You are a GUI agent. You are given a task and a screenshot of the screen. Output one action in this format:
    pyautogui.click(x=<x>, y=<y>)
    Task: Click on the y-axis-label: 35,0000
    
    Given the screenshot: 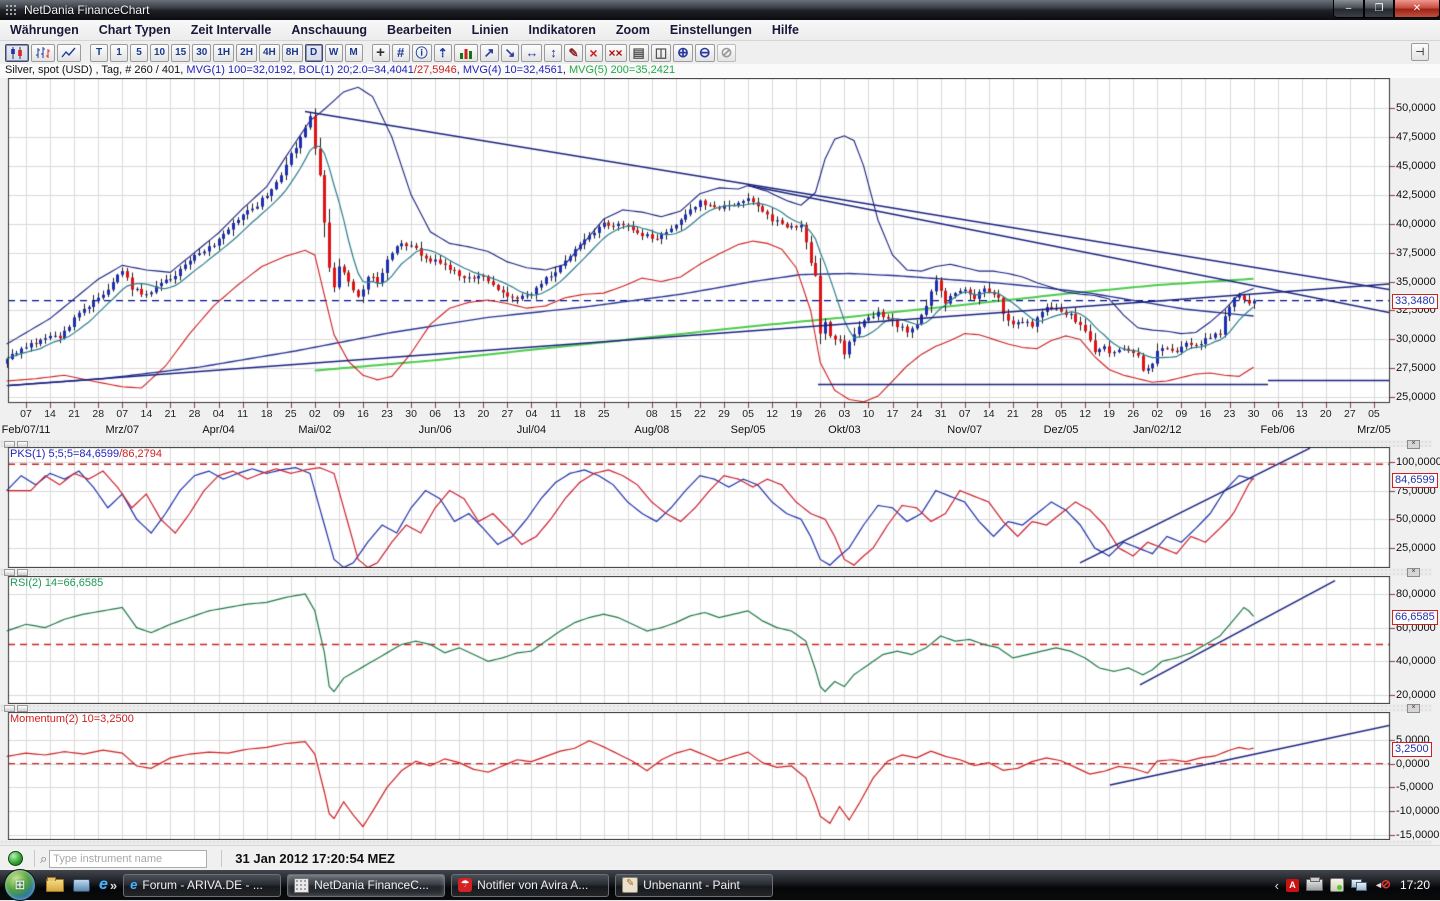 What is the action you would take?
    pyautogui.click(x=1416, y=281)
    